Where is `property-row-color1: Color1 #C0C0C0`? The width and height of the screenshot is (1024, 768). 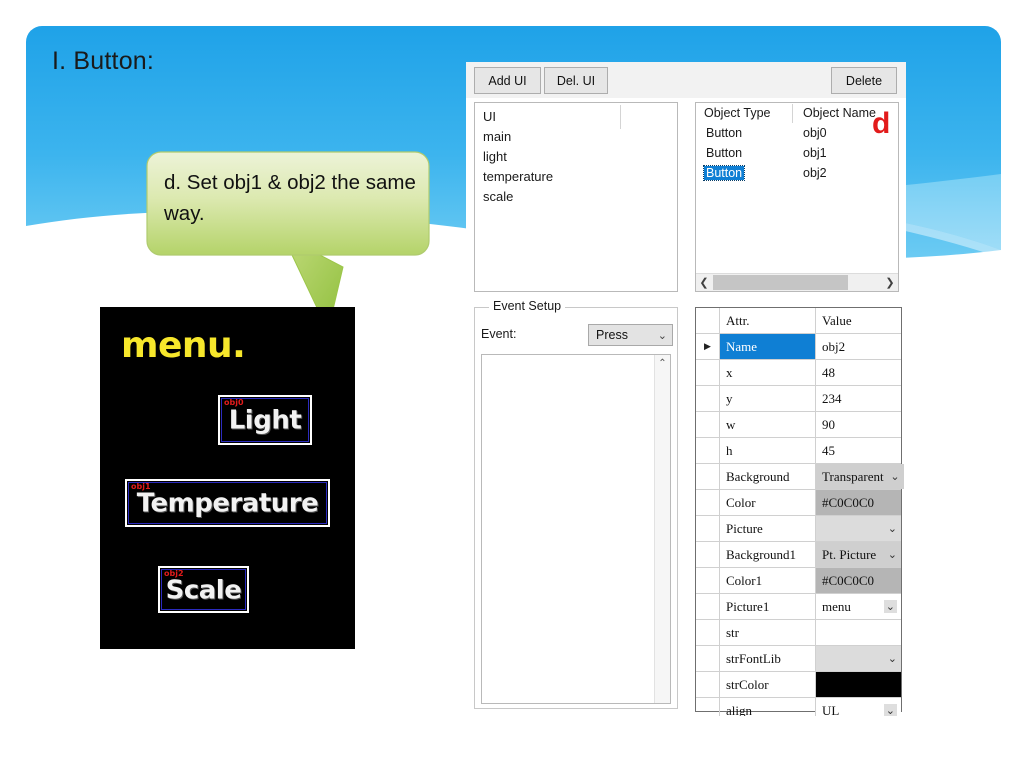
property-row-color1: Color1 #C0C0C0 is located at coordinates (798, 581).